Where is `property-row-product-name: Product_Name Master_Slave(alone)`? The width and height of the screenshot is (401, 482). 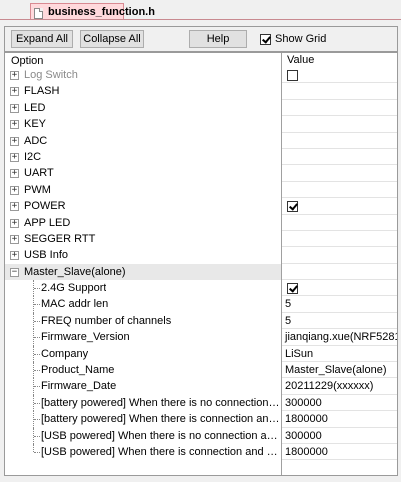 property-row-product-name: Product_Name Master_Slave(alone) is located at coordinates (201, 370).